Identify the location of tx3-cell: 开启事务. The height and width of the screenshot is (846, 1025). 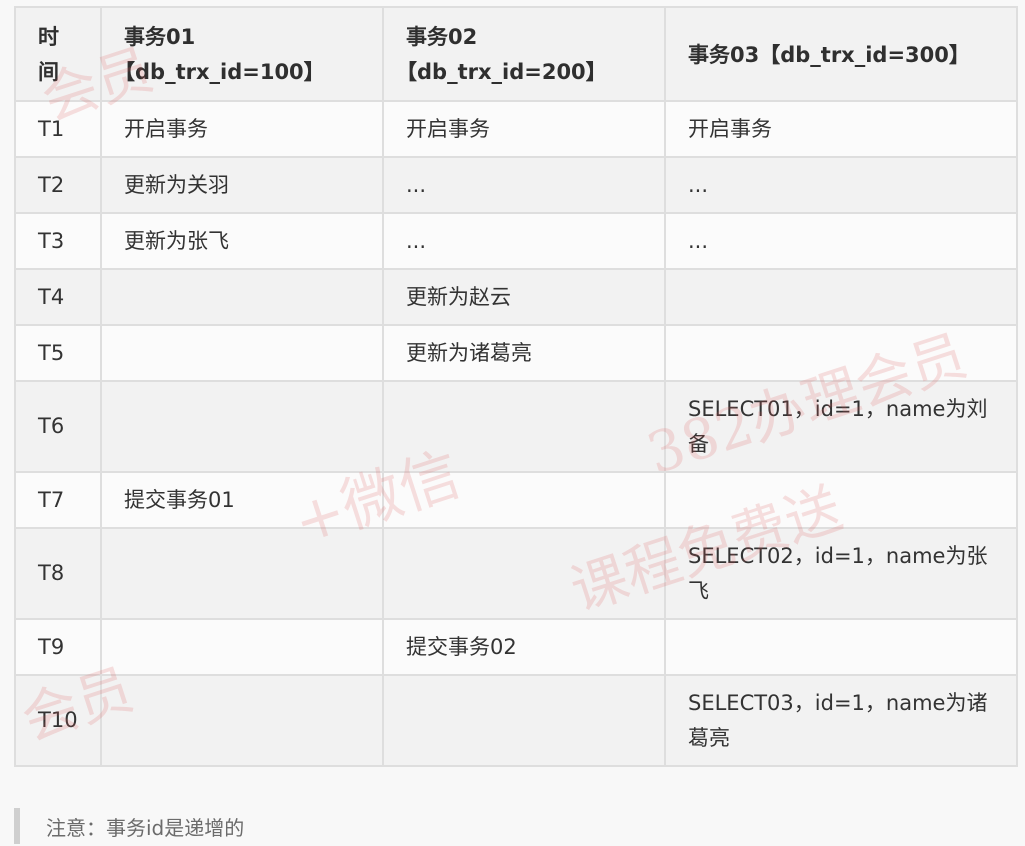
(841, 129).